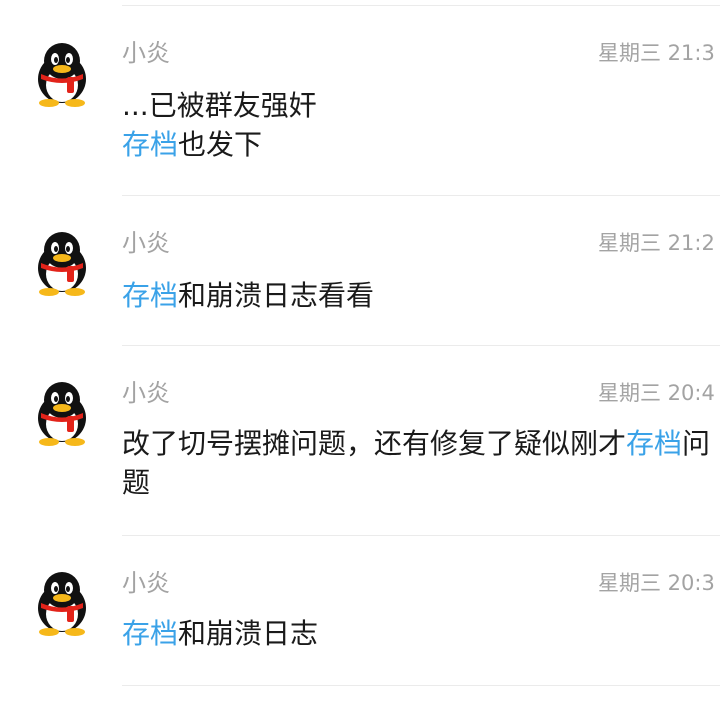  What do you see at coordinates (656, 53) in the screenshot?
I see `message-time: 星期三 21:3` at bounding box center [656, 53].